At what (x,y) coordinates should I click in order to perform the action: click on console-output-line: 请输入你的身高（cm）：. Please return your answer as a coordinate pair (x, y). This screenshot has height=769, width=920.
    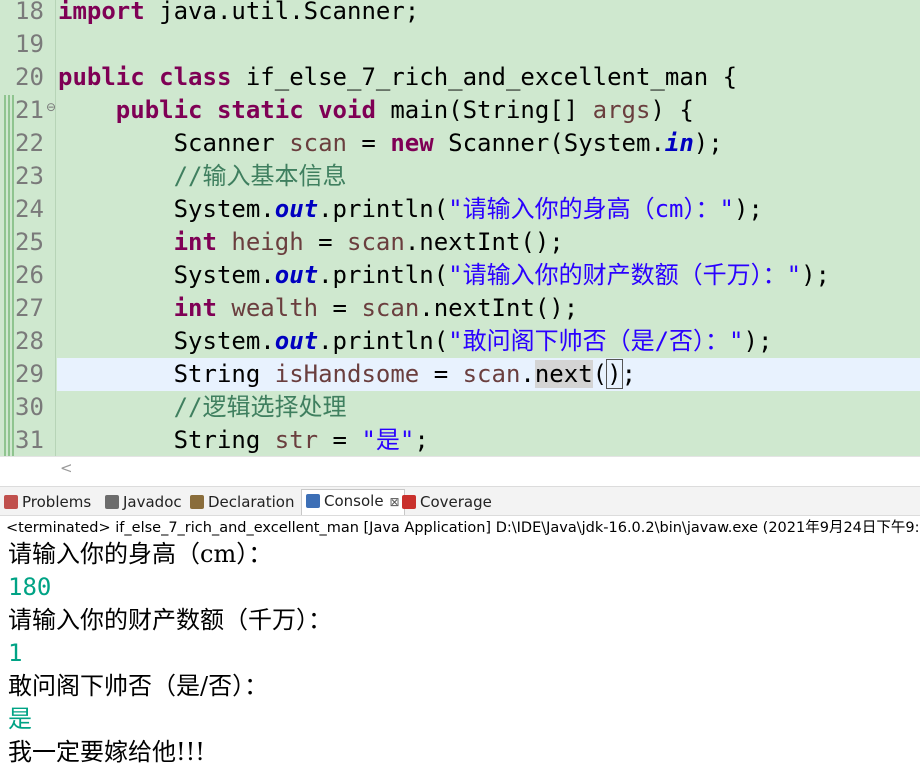
    Looking at the image, I should click on (140, 554).